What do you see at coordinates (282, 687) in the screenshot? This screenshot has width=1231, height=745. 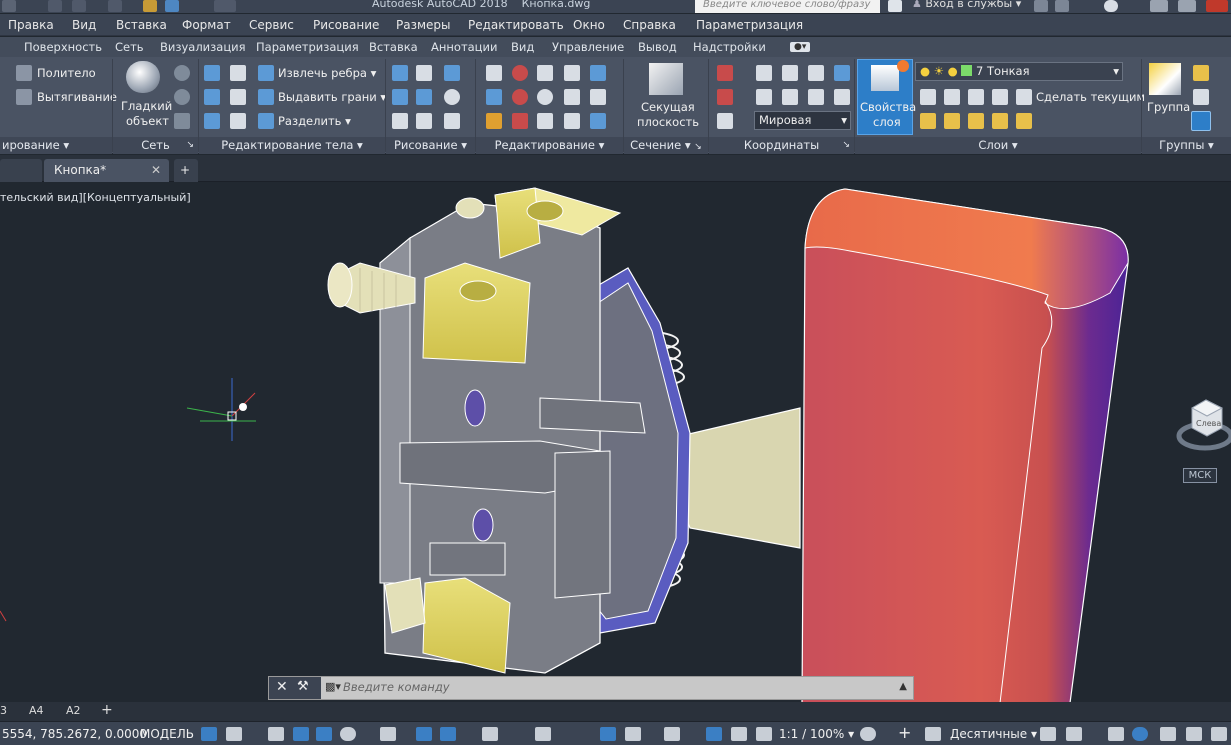 I see `close-icon: ✕` at bounding box center [282, 687].